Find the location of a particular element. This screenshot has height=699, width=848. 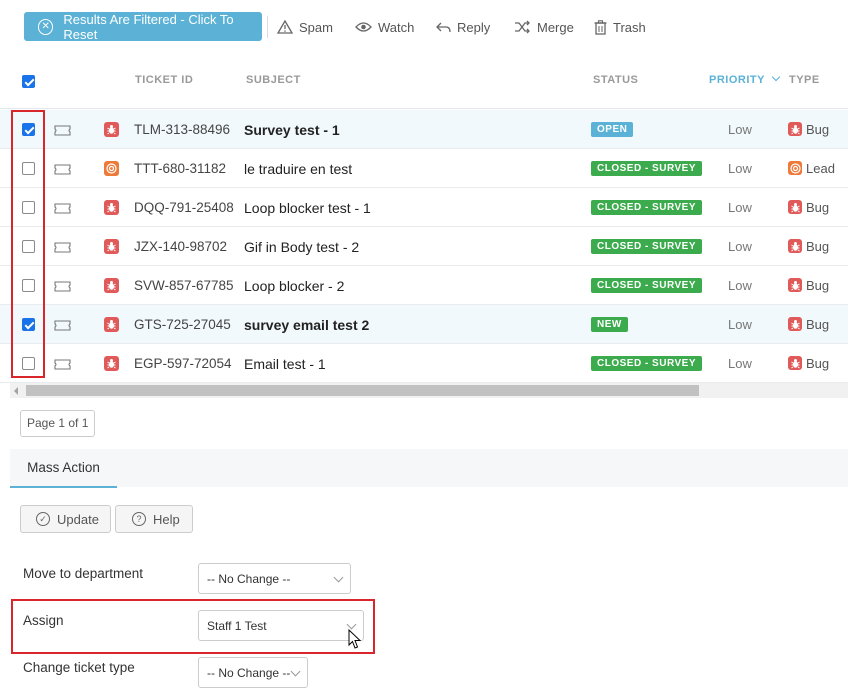

ticket-subject: Loop blocker - 2 is located at coordinates (294, 286).